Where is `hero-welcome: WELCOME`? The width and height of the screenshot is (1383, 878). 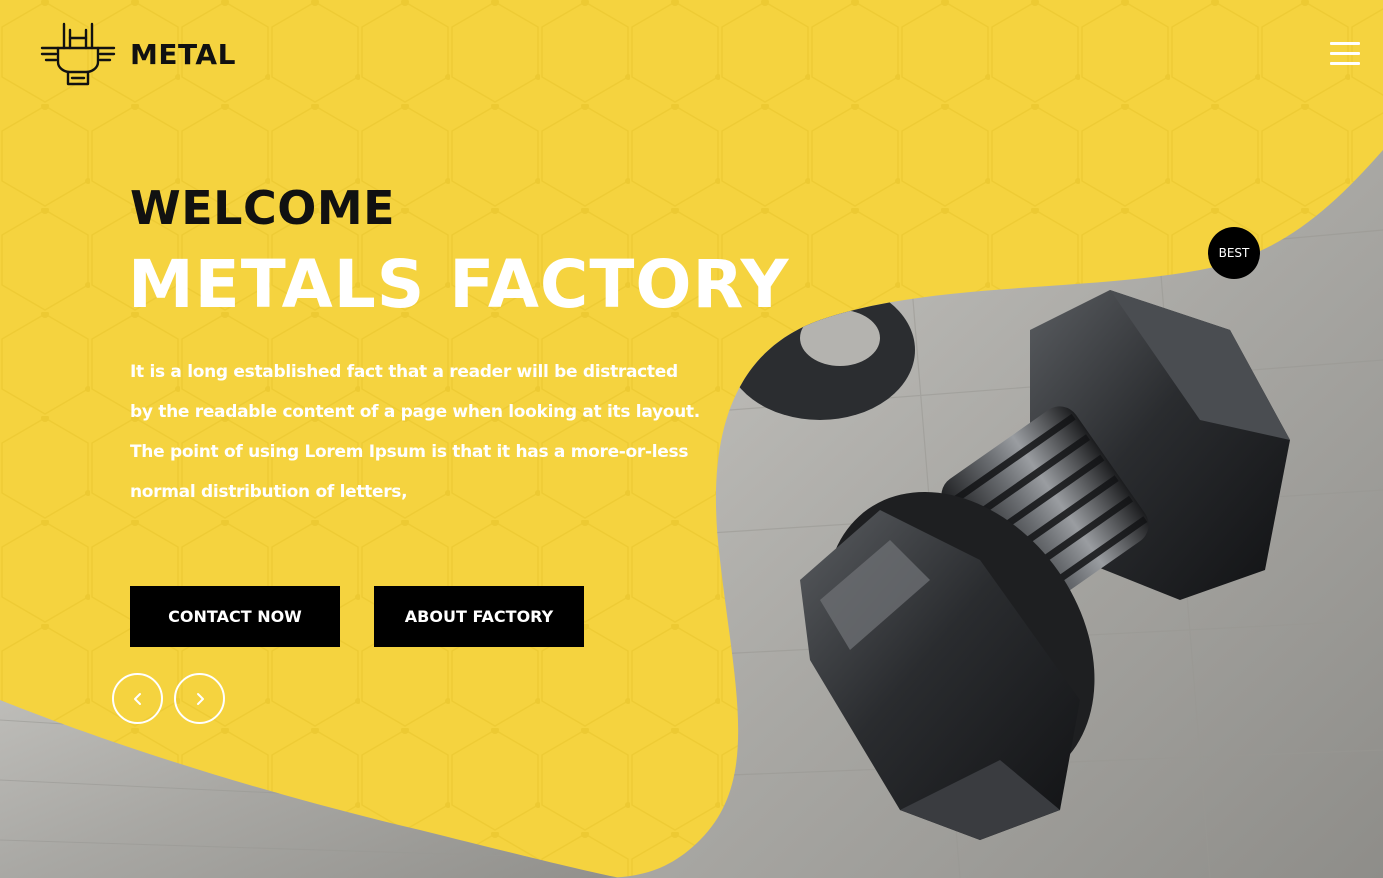 hero-welcome: WELCOME is located at coordinates (263, 208).